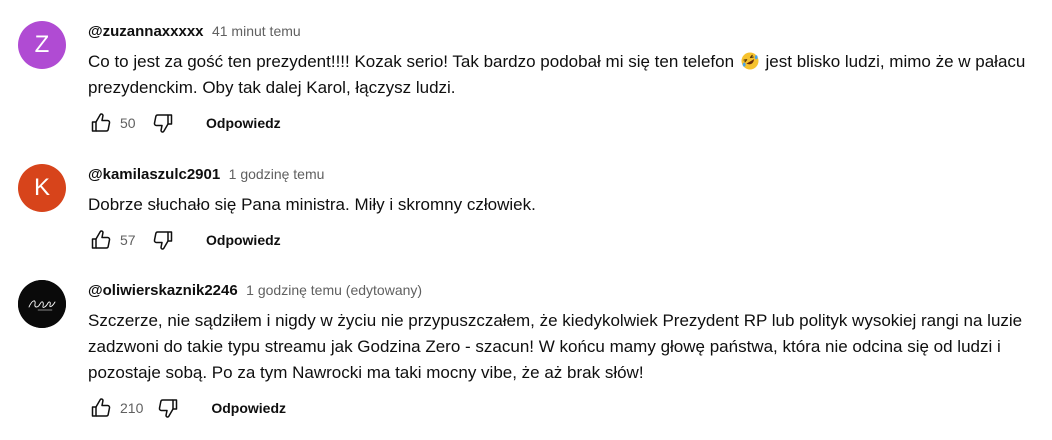  I want to click on signature-logo-icon, so click(42, 304).